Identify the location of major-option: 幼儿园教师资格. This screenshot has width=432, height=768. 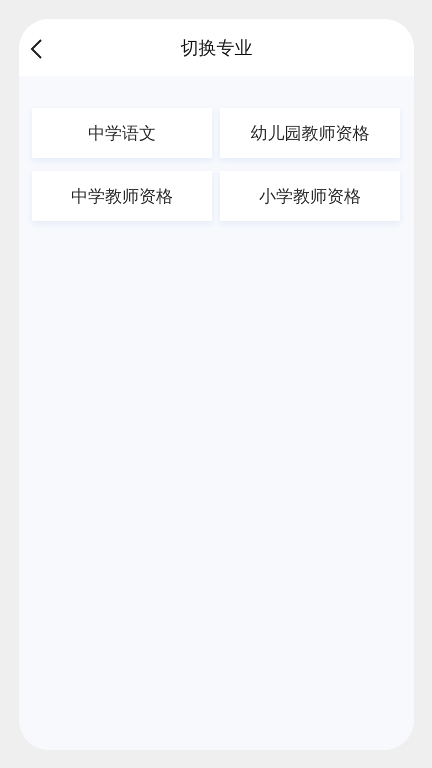
(310, 133).